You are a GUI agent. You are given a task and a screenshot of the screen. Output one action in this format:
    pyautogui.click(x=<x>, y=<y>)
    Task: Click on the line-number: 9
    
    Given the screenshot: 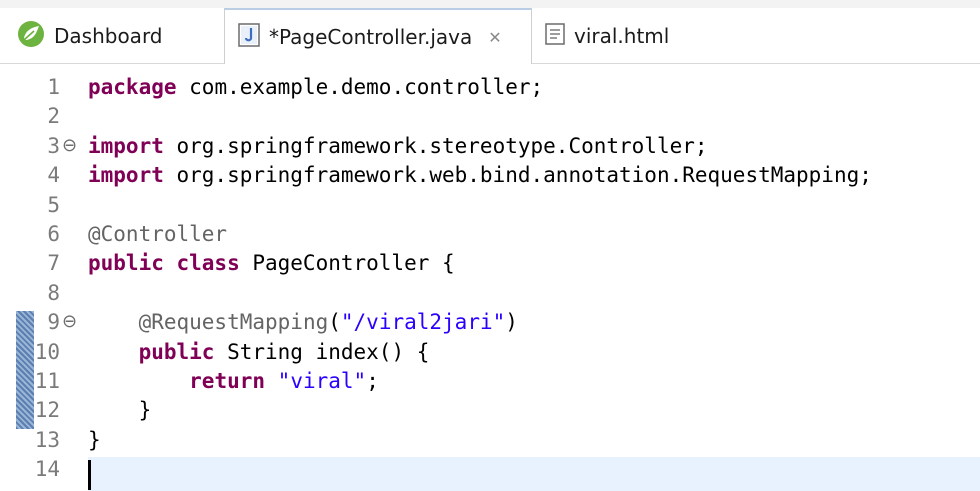 What is the action you would take?
    pyautogui.click(x=53, y=322)
    